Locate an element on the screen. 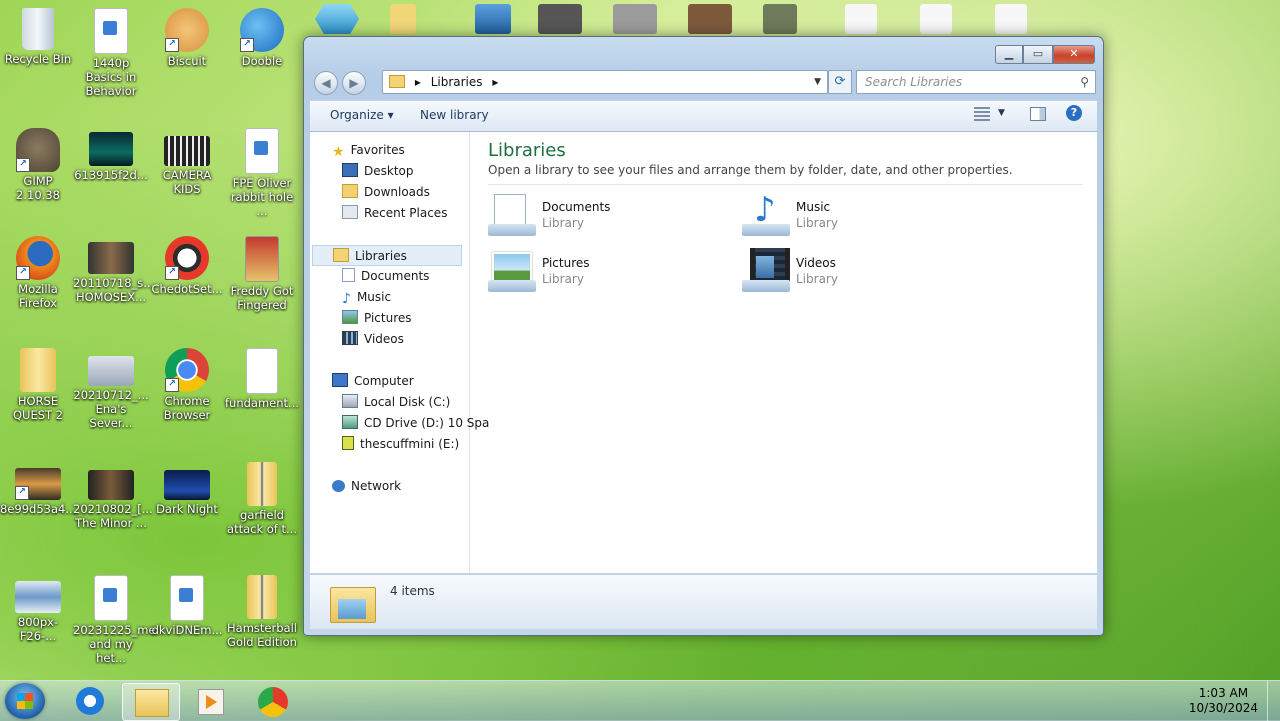 This screenshot has height=721, width=1280. nav-downloads: Downloads is located at coordinates (386, 192).